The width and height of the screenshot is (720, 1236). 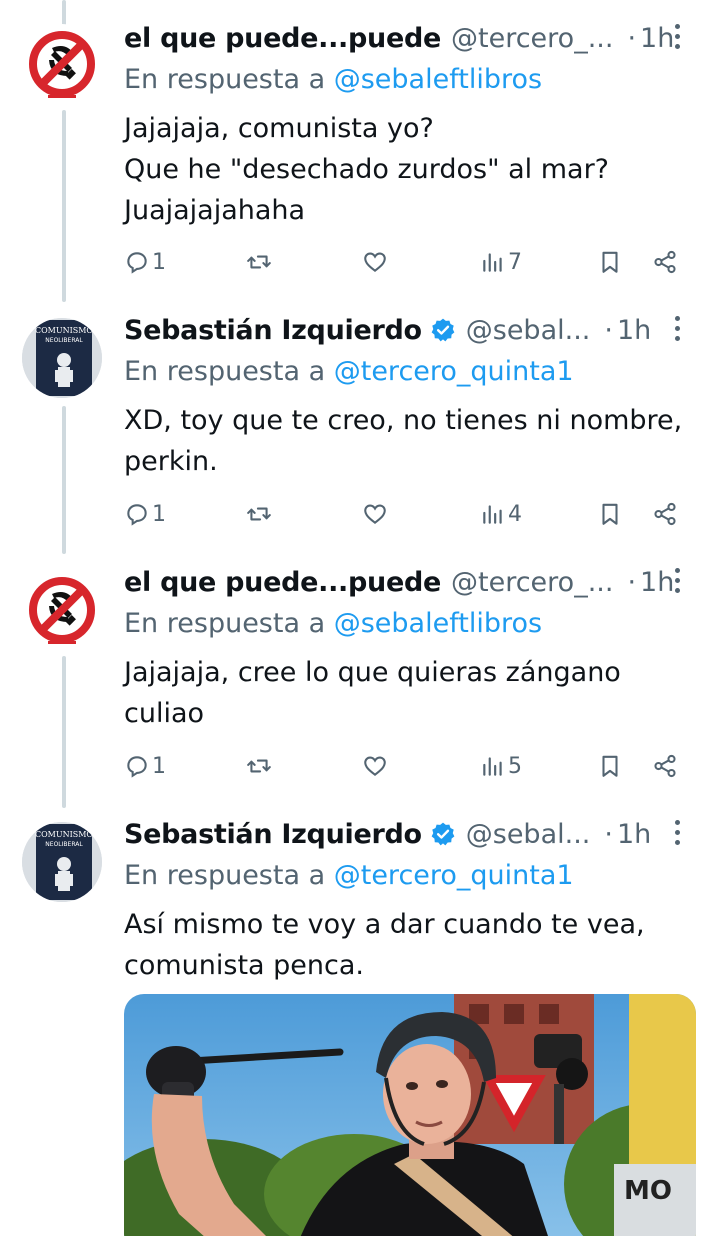 I want to click on tweet-text-line: Juajajajahaha, so click(x=215, y=210).